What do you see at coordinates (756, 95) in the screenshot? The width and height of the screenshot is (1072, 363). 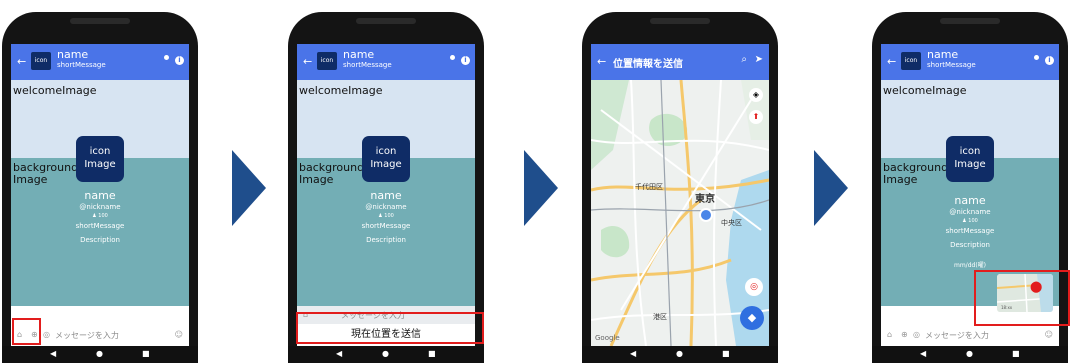 I see `compass-icon: ◈` at bounding box center [756, 95].